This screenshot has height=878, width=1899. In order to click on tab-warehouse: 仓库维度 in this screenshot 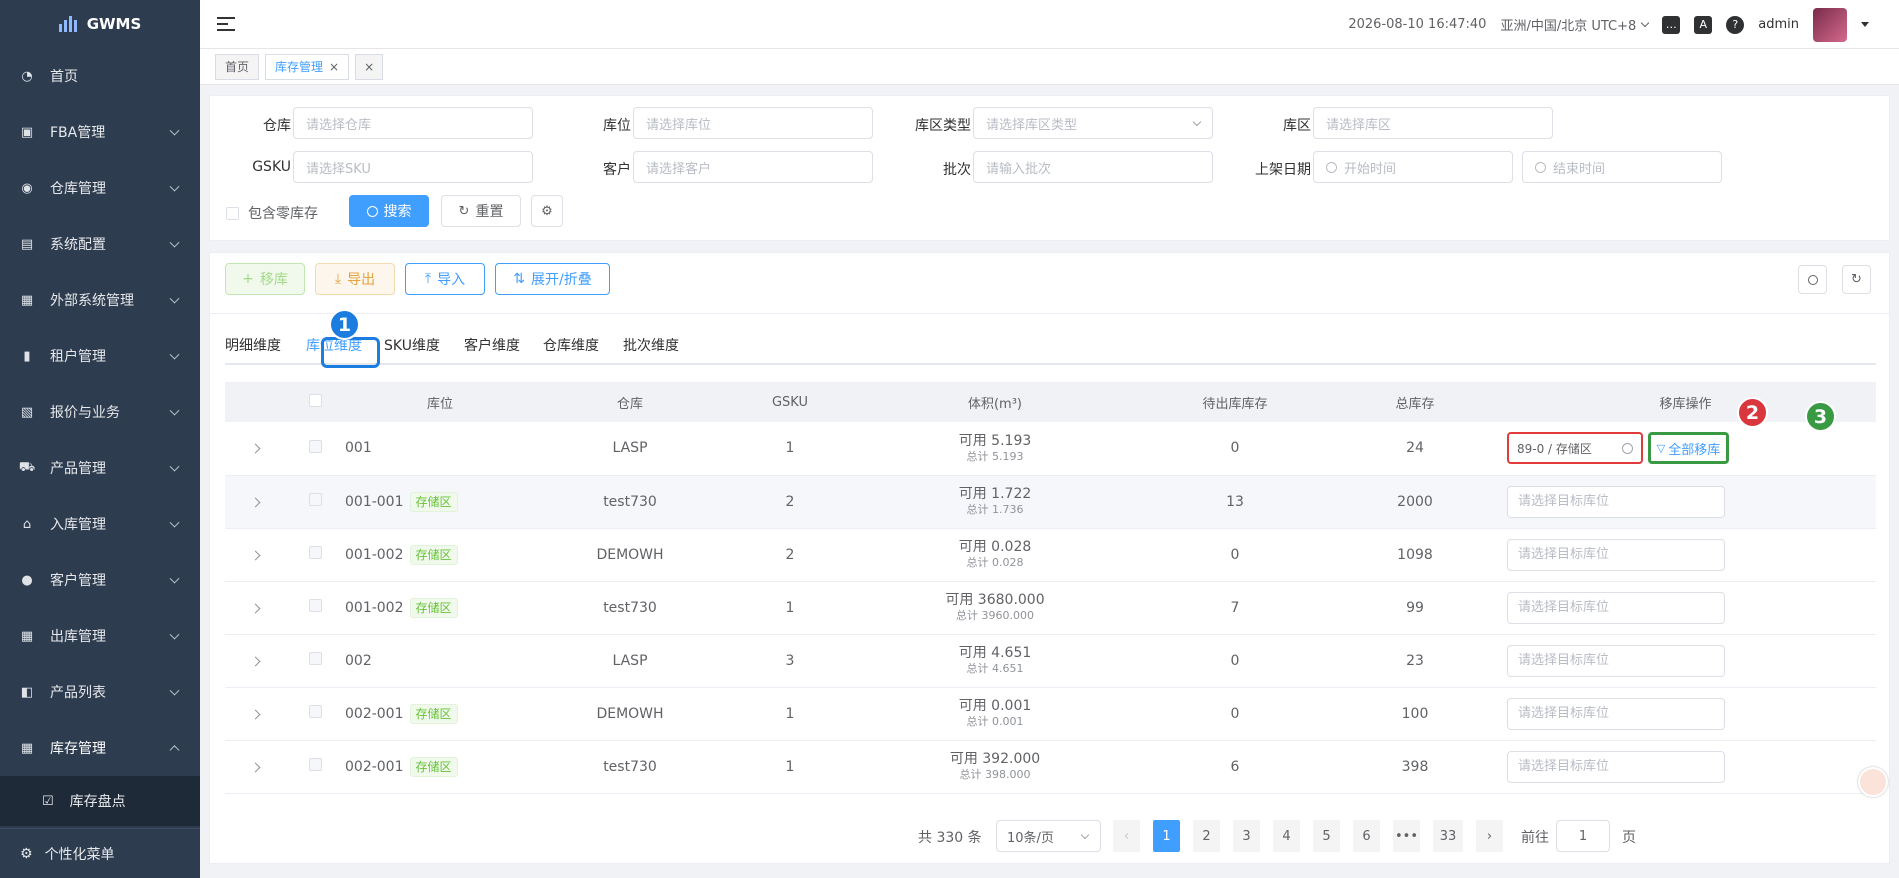, I will do `click(571, 345)`.